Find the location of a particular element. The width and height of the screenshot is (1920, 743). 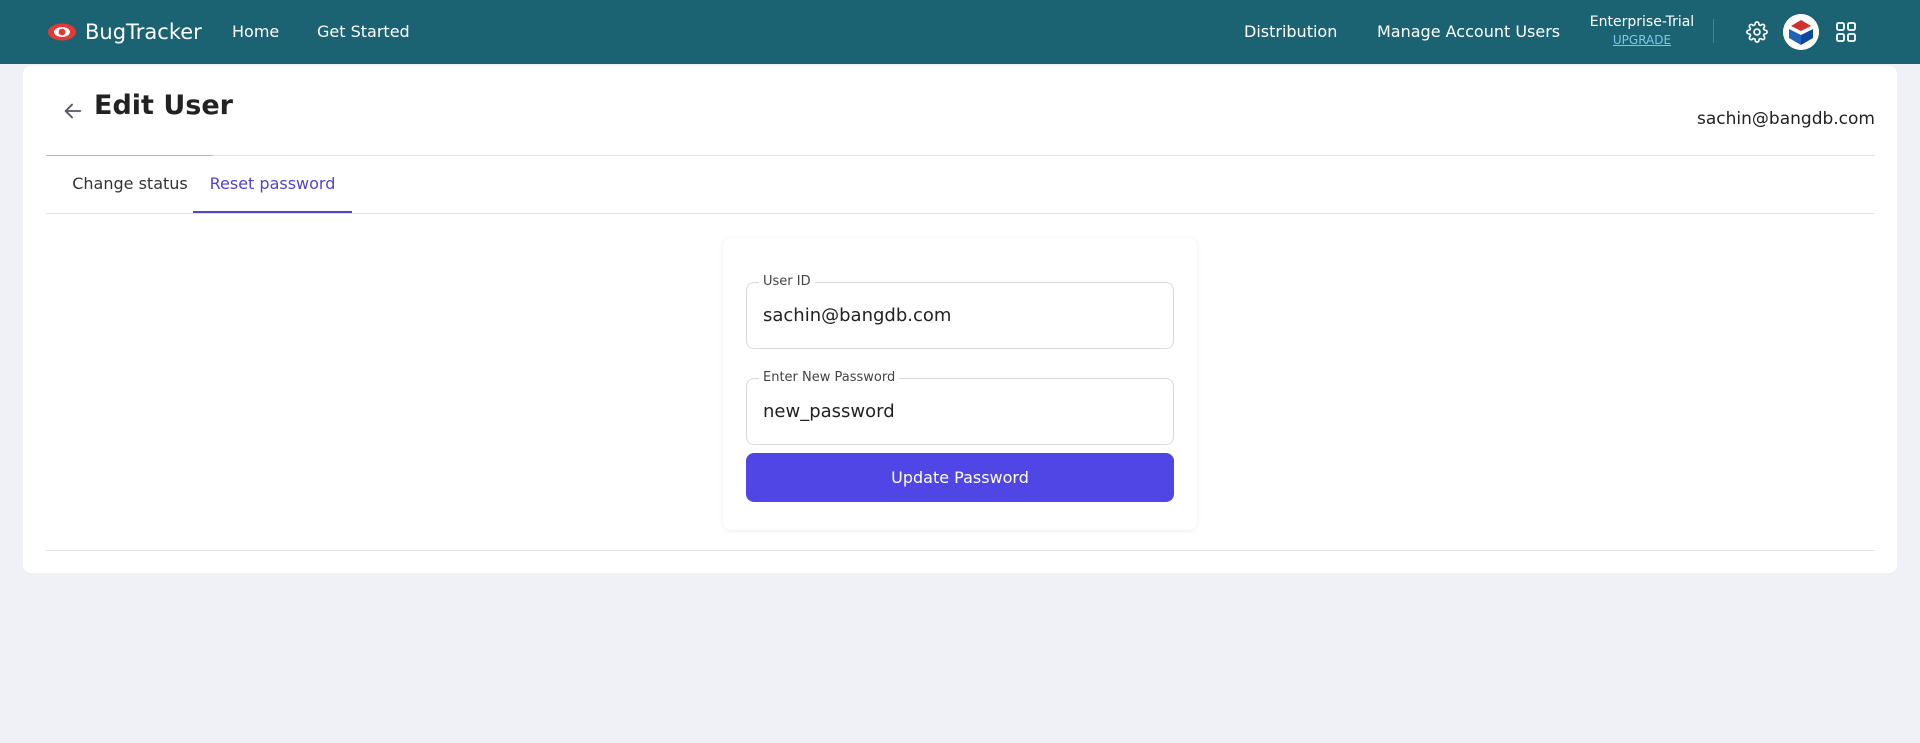

user-id-field: User ID is located at coordinates (960, 311).